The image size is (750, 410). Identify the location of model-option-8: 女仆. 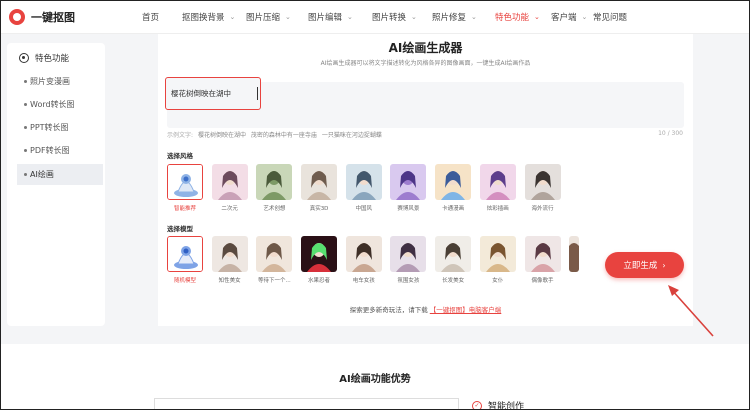
(497, 260).